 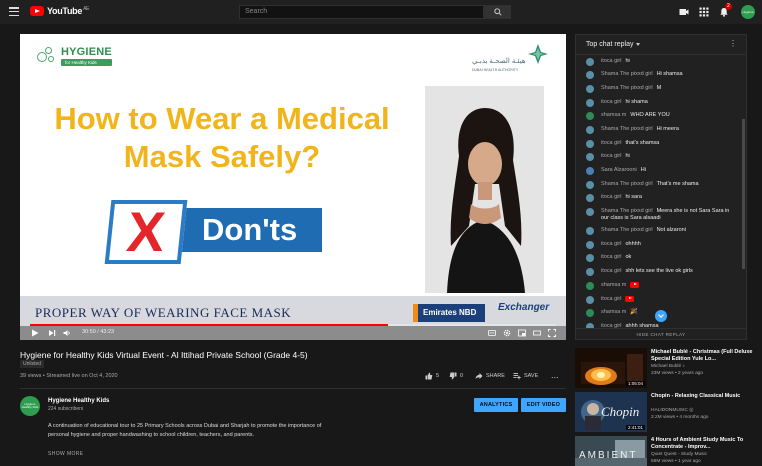 What do you see at coordinates (611, 368) in the screenshot?
I see `video-thumbnail: 1:05:04` at bounding box center [611, 368].